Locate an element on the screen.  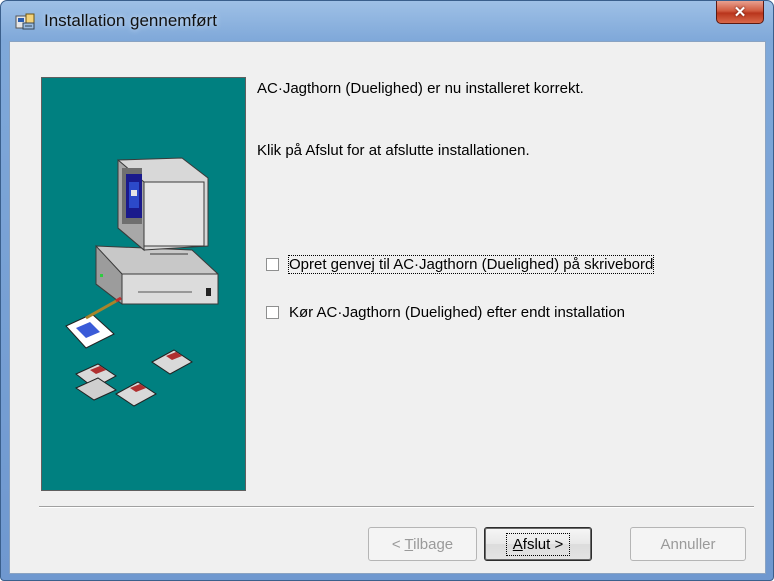
close-button: ✕ is located at coordinates (740, 12).